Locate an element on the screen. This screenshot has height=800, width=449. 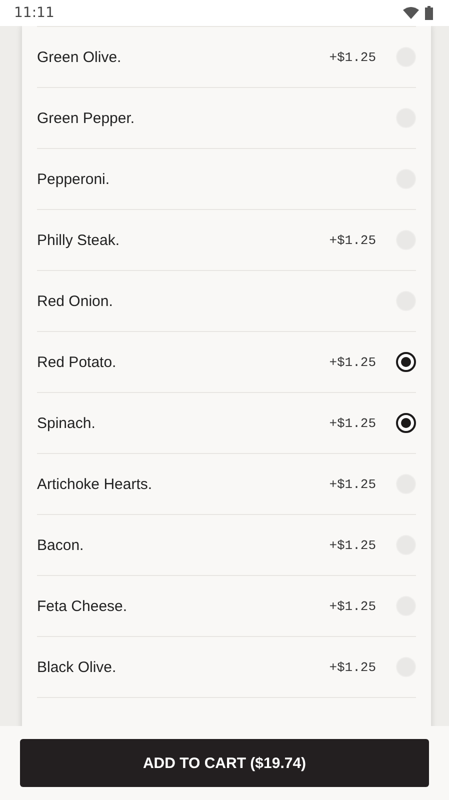
battery-icon is located at coordinates (429, 13).